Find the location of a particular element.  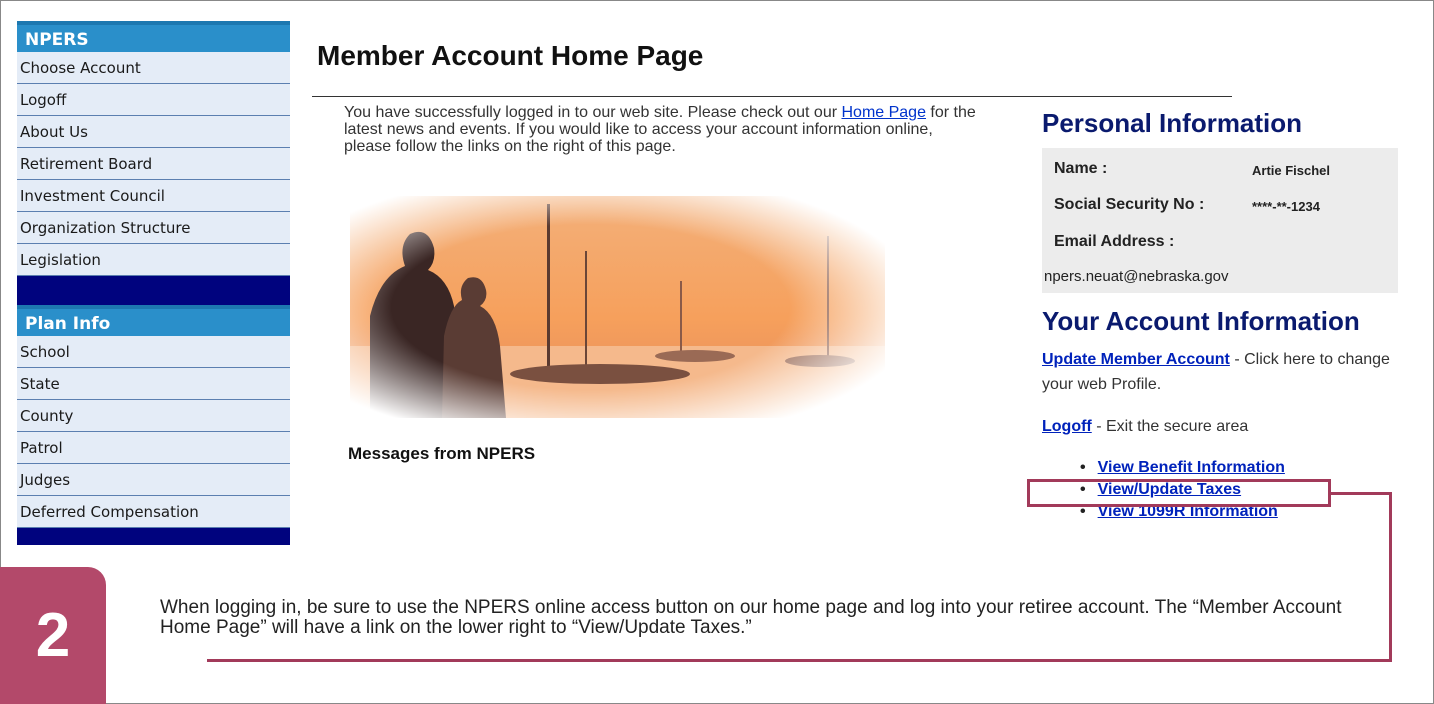

email-value: npers.neuat@nebraska.gov is located at coordinates (1136, 276).